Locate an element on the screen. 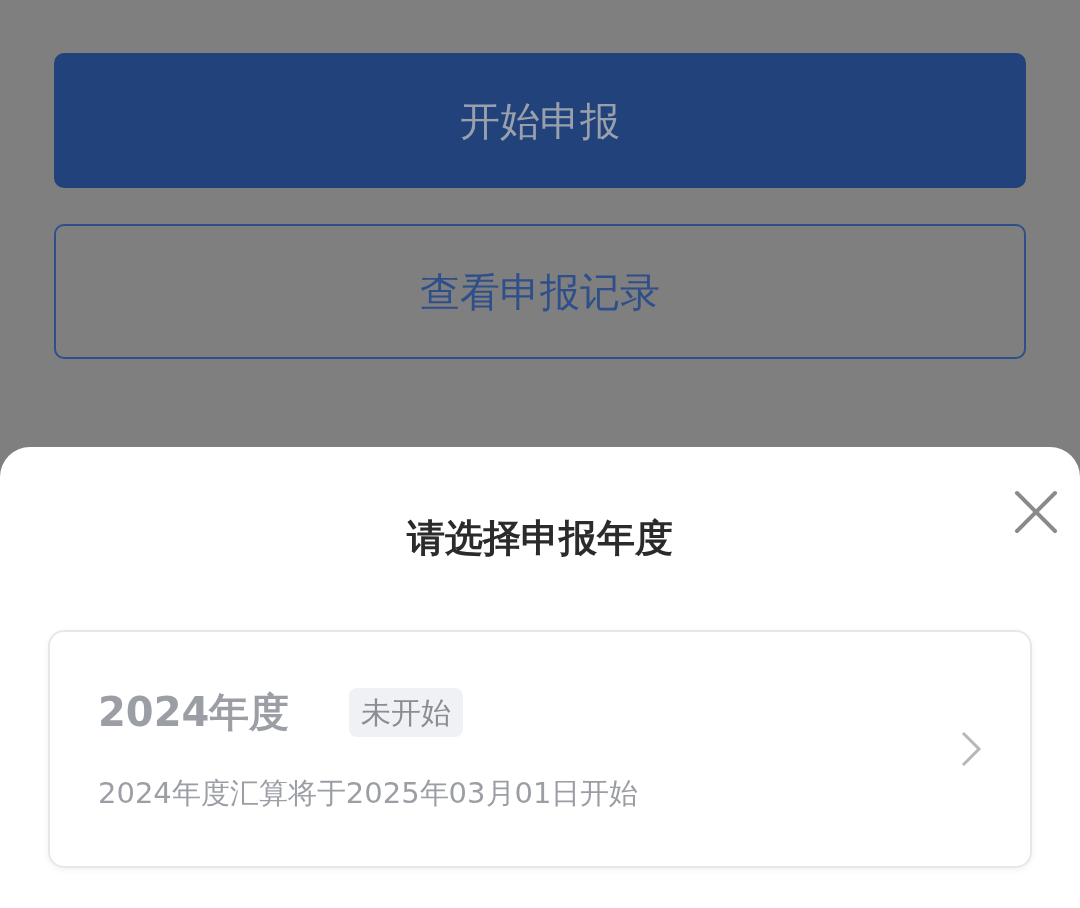 This screenshot has width=1080, height=908. sheet-title: 请选择申报年度 is located at coordinates (540, 538).